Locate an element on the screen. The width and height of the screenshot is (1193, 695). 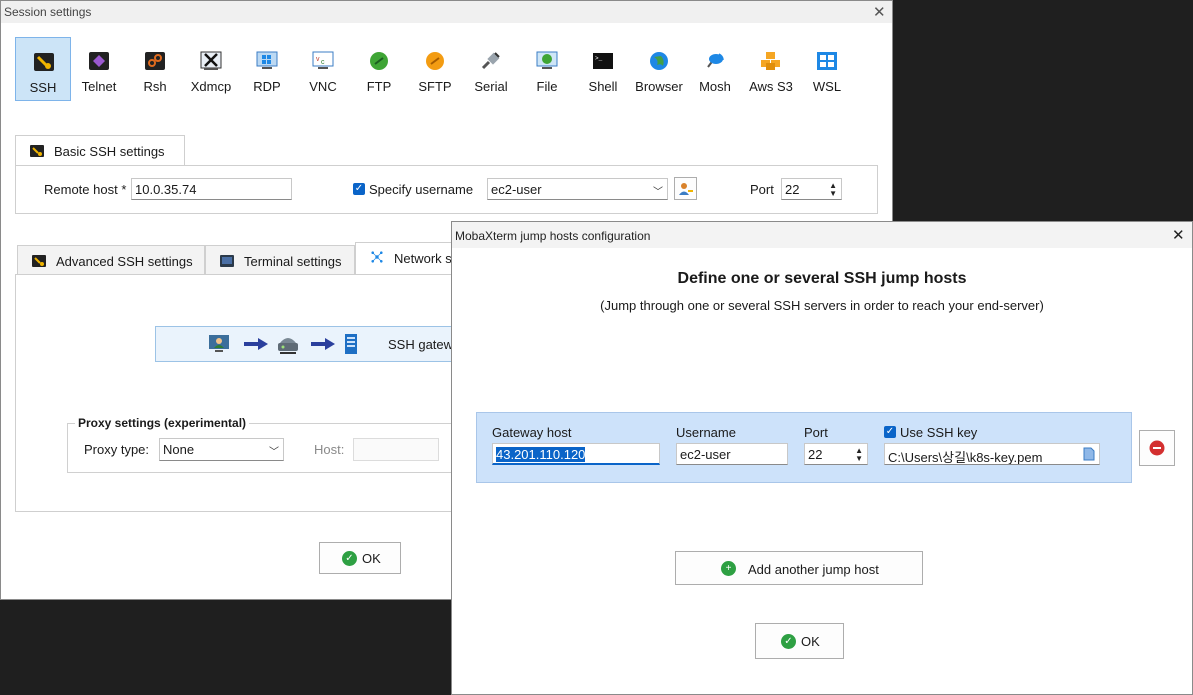
port-value: 22 is located at coordinates (792, 189).